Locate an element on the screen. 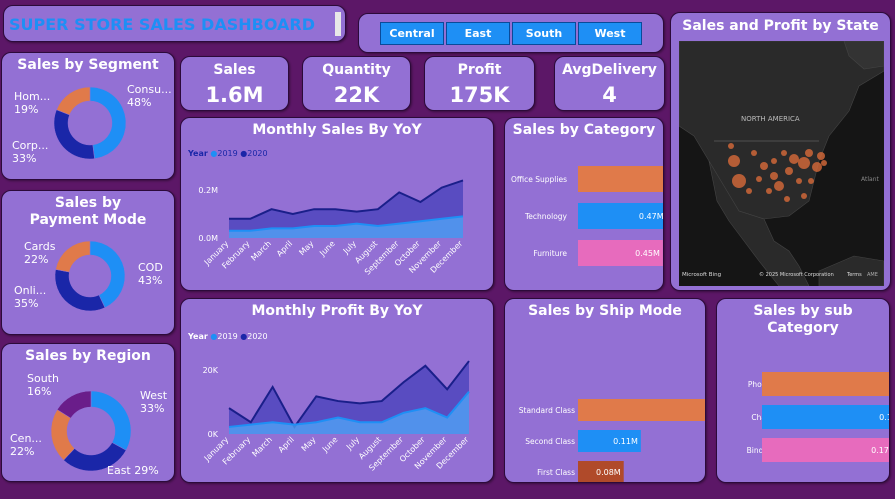 This screenshot has width=895, height=499. kpi-profit-label: Profit is located at coordinates (479, 70).